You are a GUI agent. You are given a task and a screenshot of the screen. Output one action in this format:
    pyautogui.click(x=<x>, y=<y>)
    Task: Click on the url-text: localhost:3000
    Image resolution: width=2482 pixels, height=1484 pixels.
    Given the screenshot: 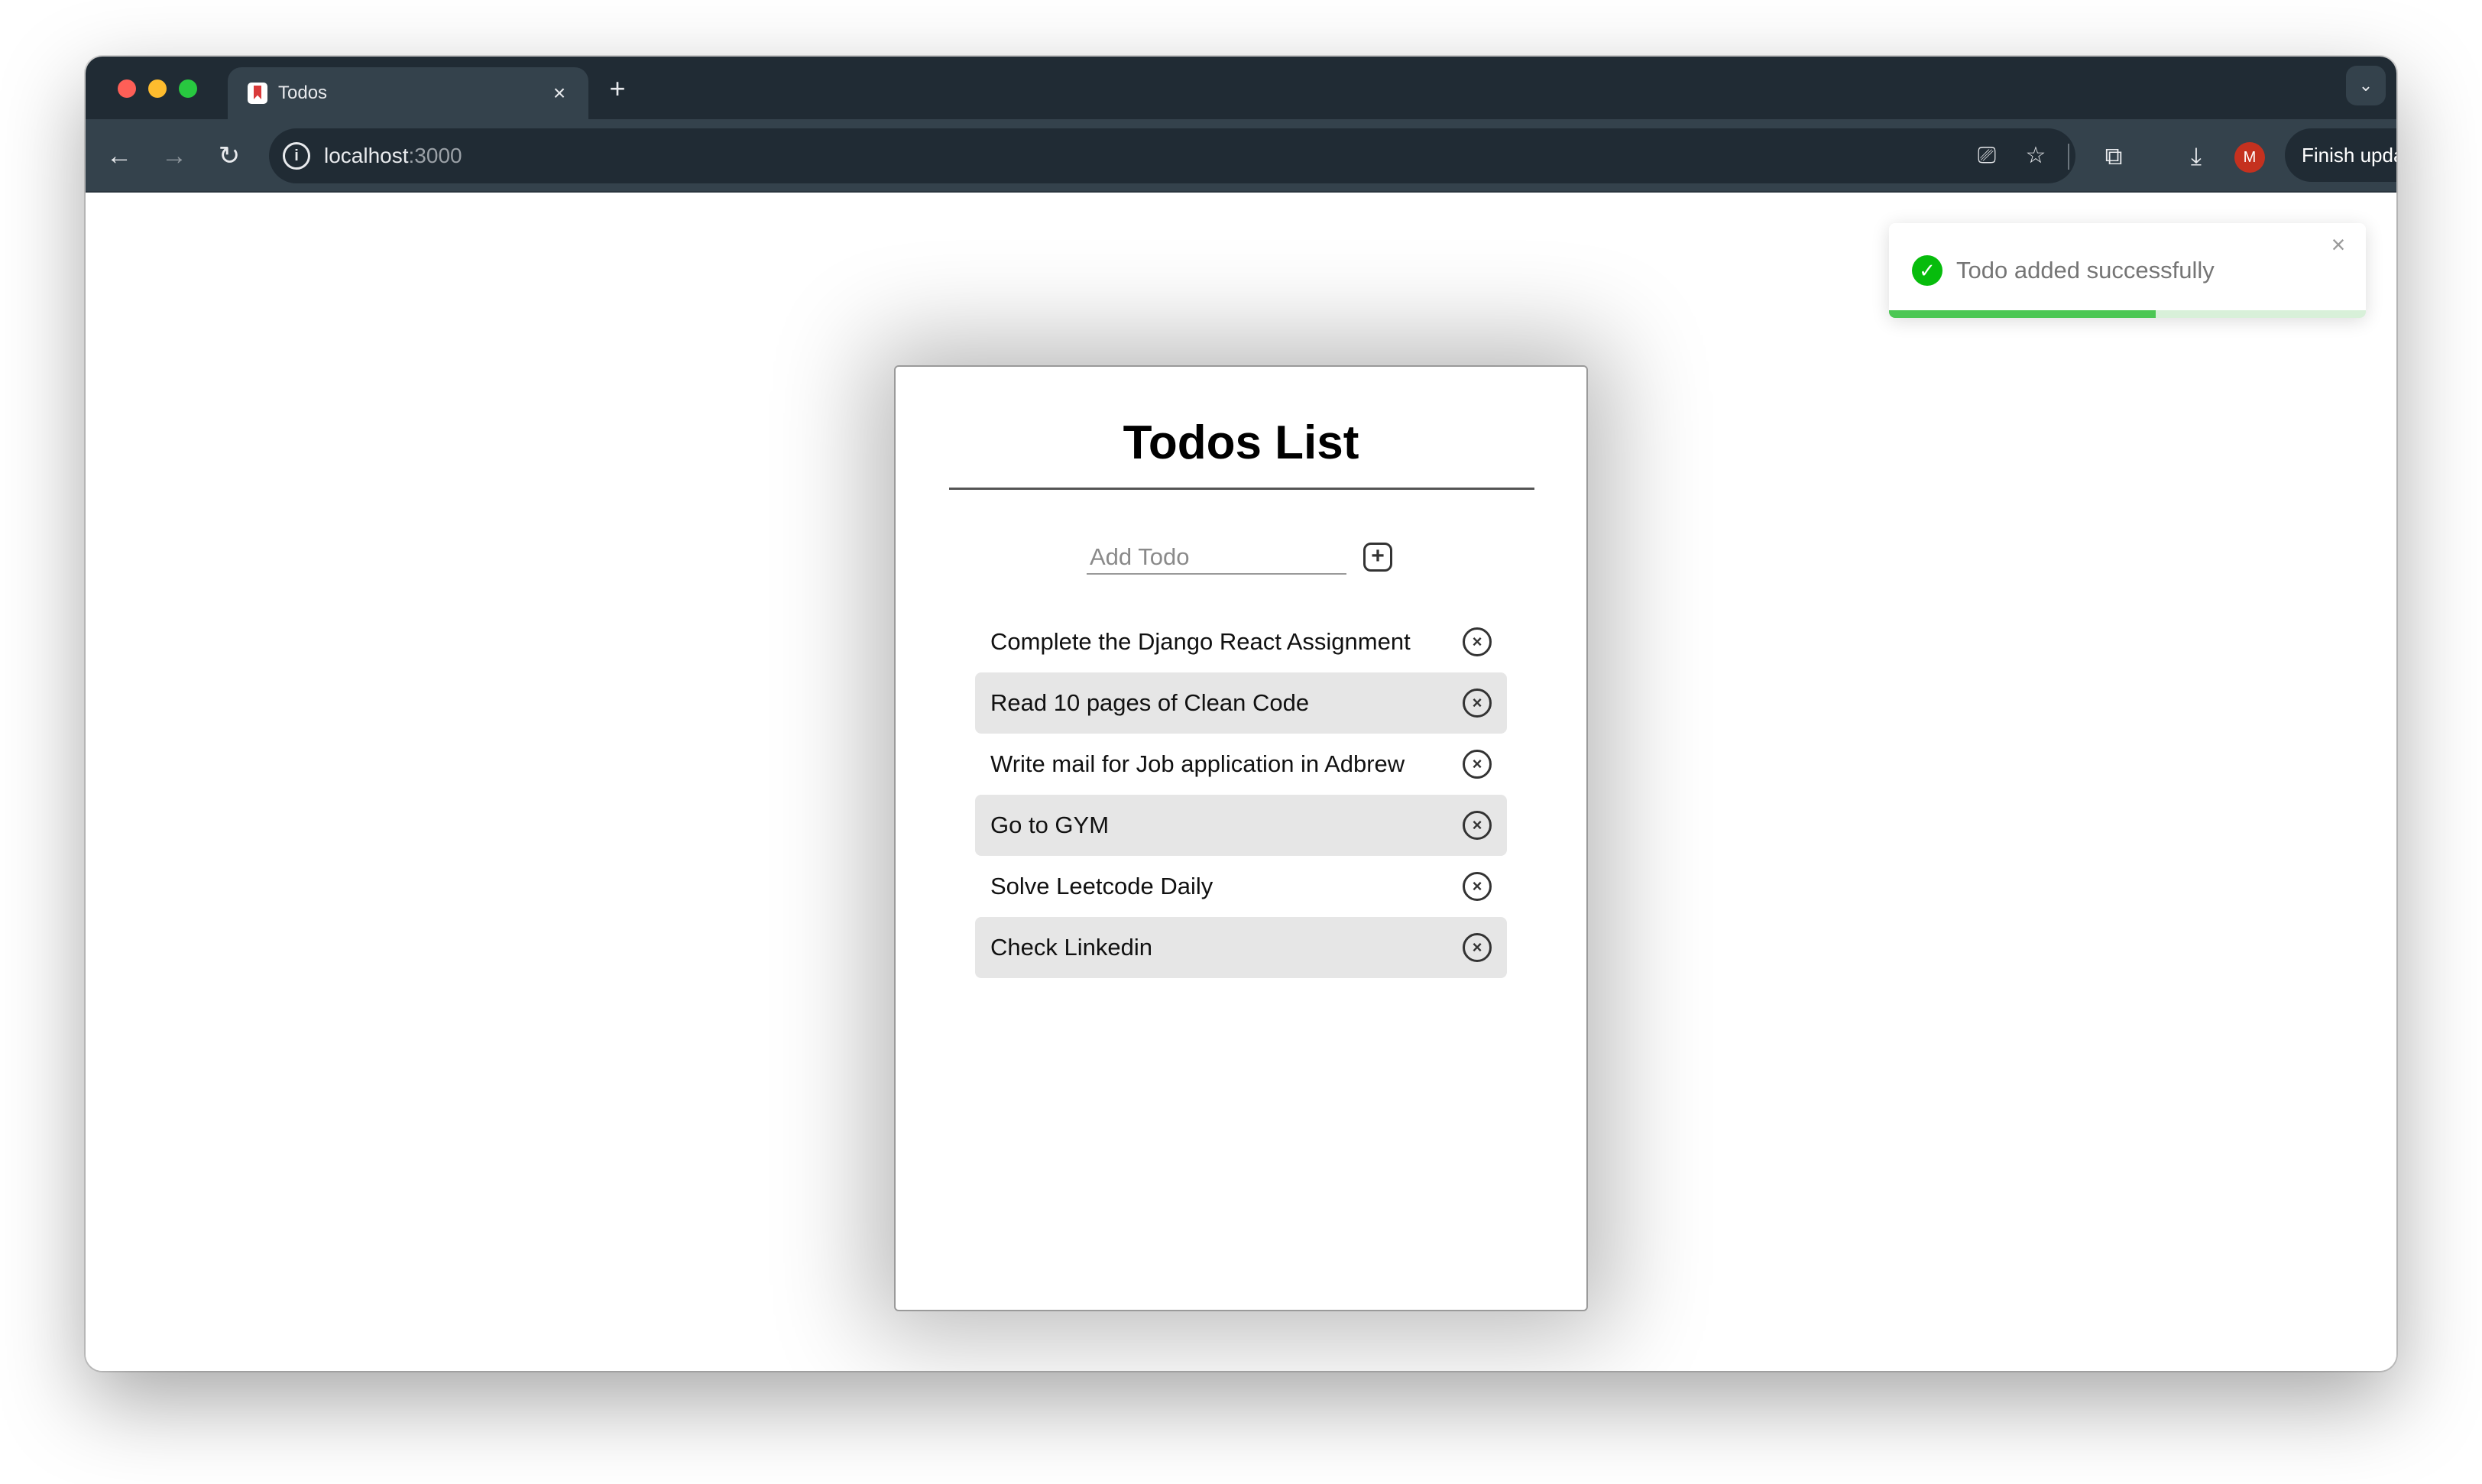 What is the action you would take?
    pyautogui.click(x=393, y=156)
    